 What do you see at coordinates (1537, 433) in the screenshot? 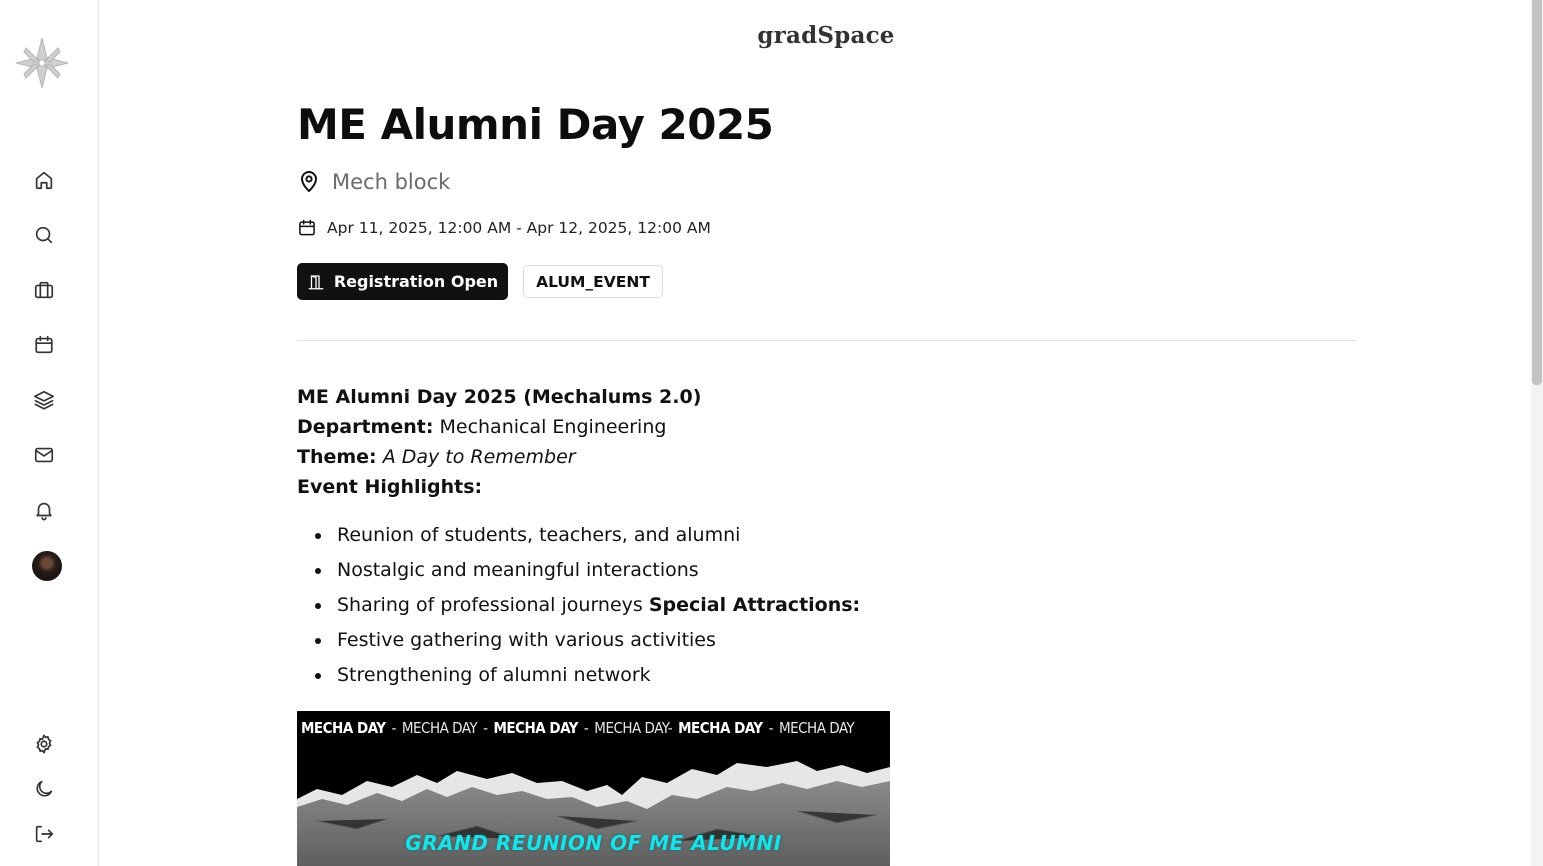
I see `page-scrollbar` at bounding box center [1537, 433].